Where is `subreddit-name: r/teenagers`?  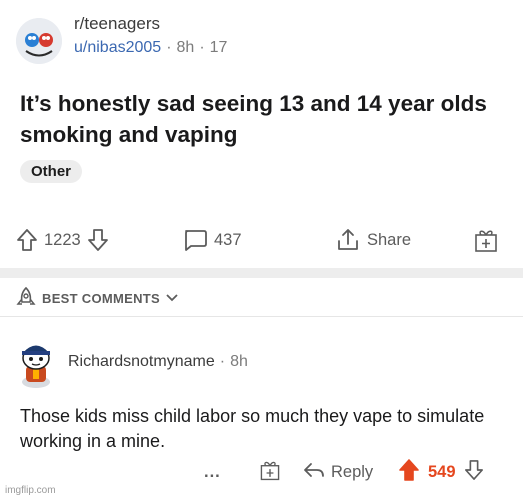
subreddit-name: r/teenagers is located at coordinates (150, 24).